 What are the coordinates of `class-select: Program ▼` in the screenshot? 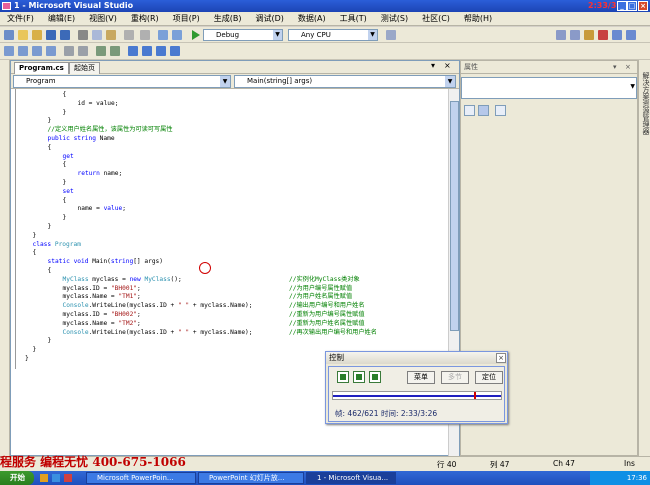 It's located at (122, 81).